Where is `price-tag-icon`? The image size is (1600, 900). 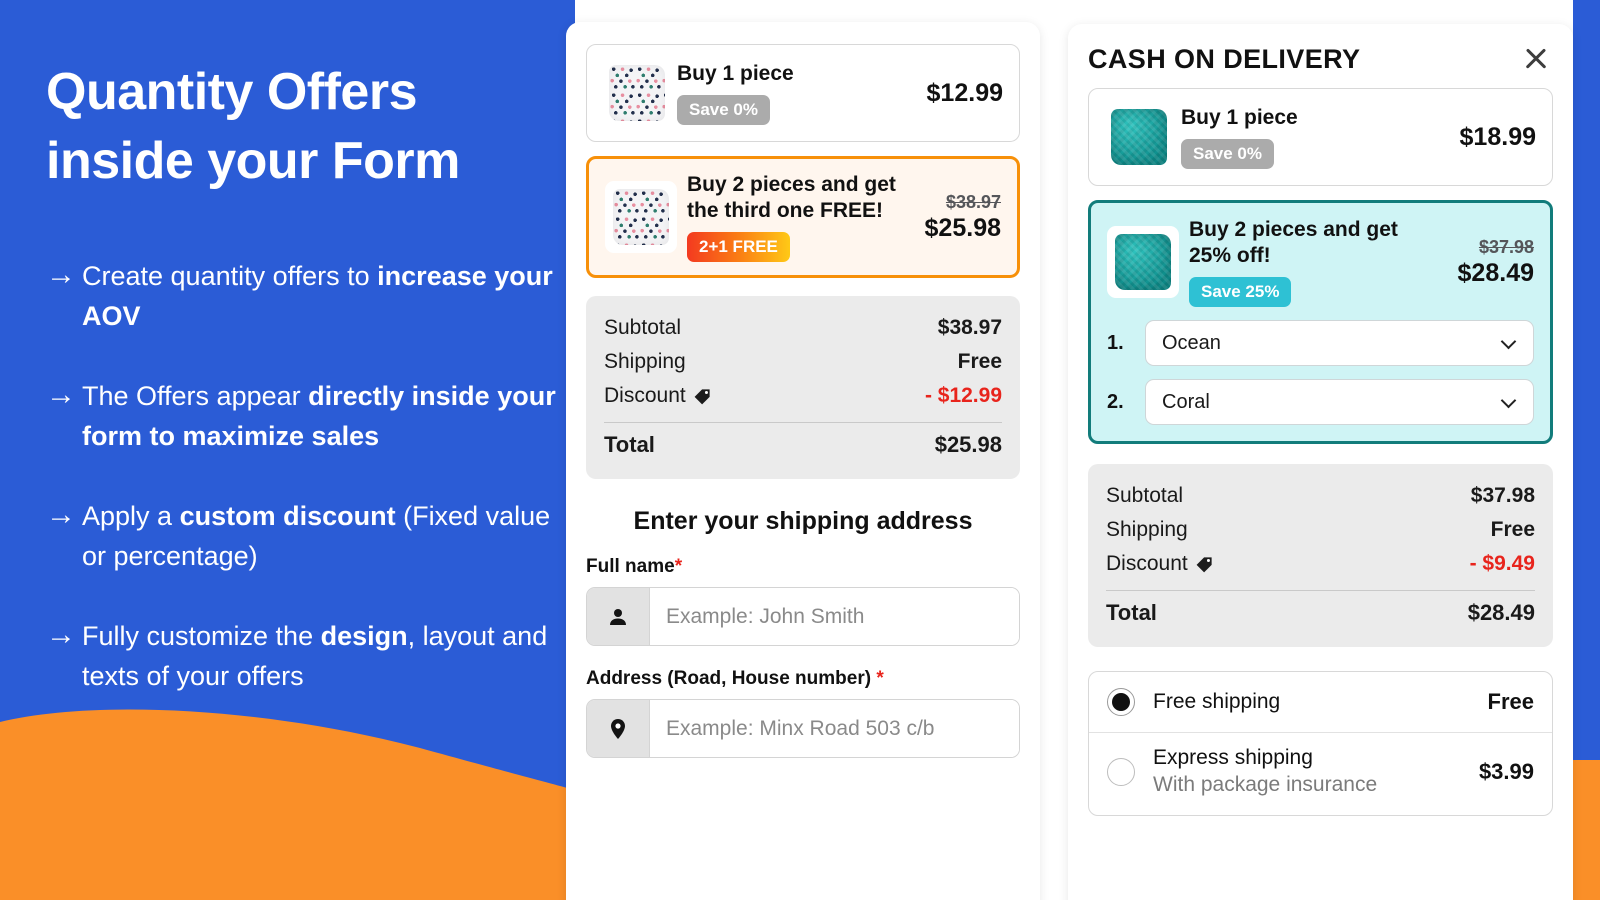
price-tag-icon is located at coordinates (702, 397).